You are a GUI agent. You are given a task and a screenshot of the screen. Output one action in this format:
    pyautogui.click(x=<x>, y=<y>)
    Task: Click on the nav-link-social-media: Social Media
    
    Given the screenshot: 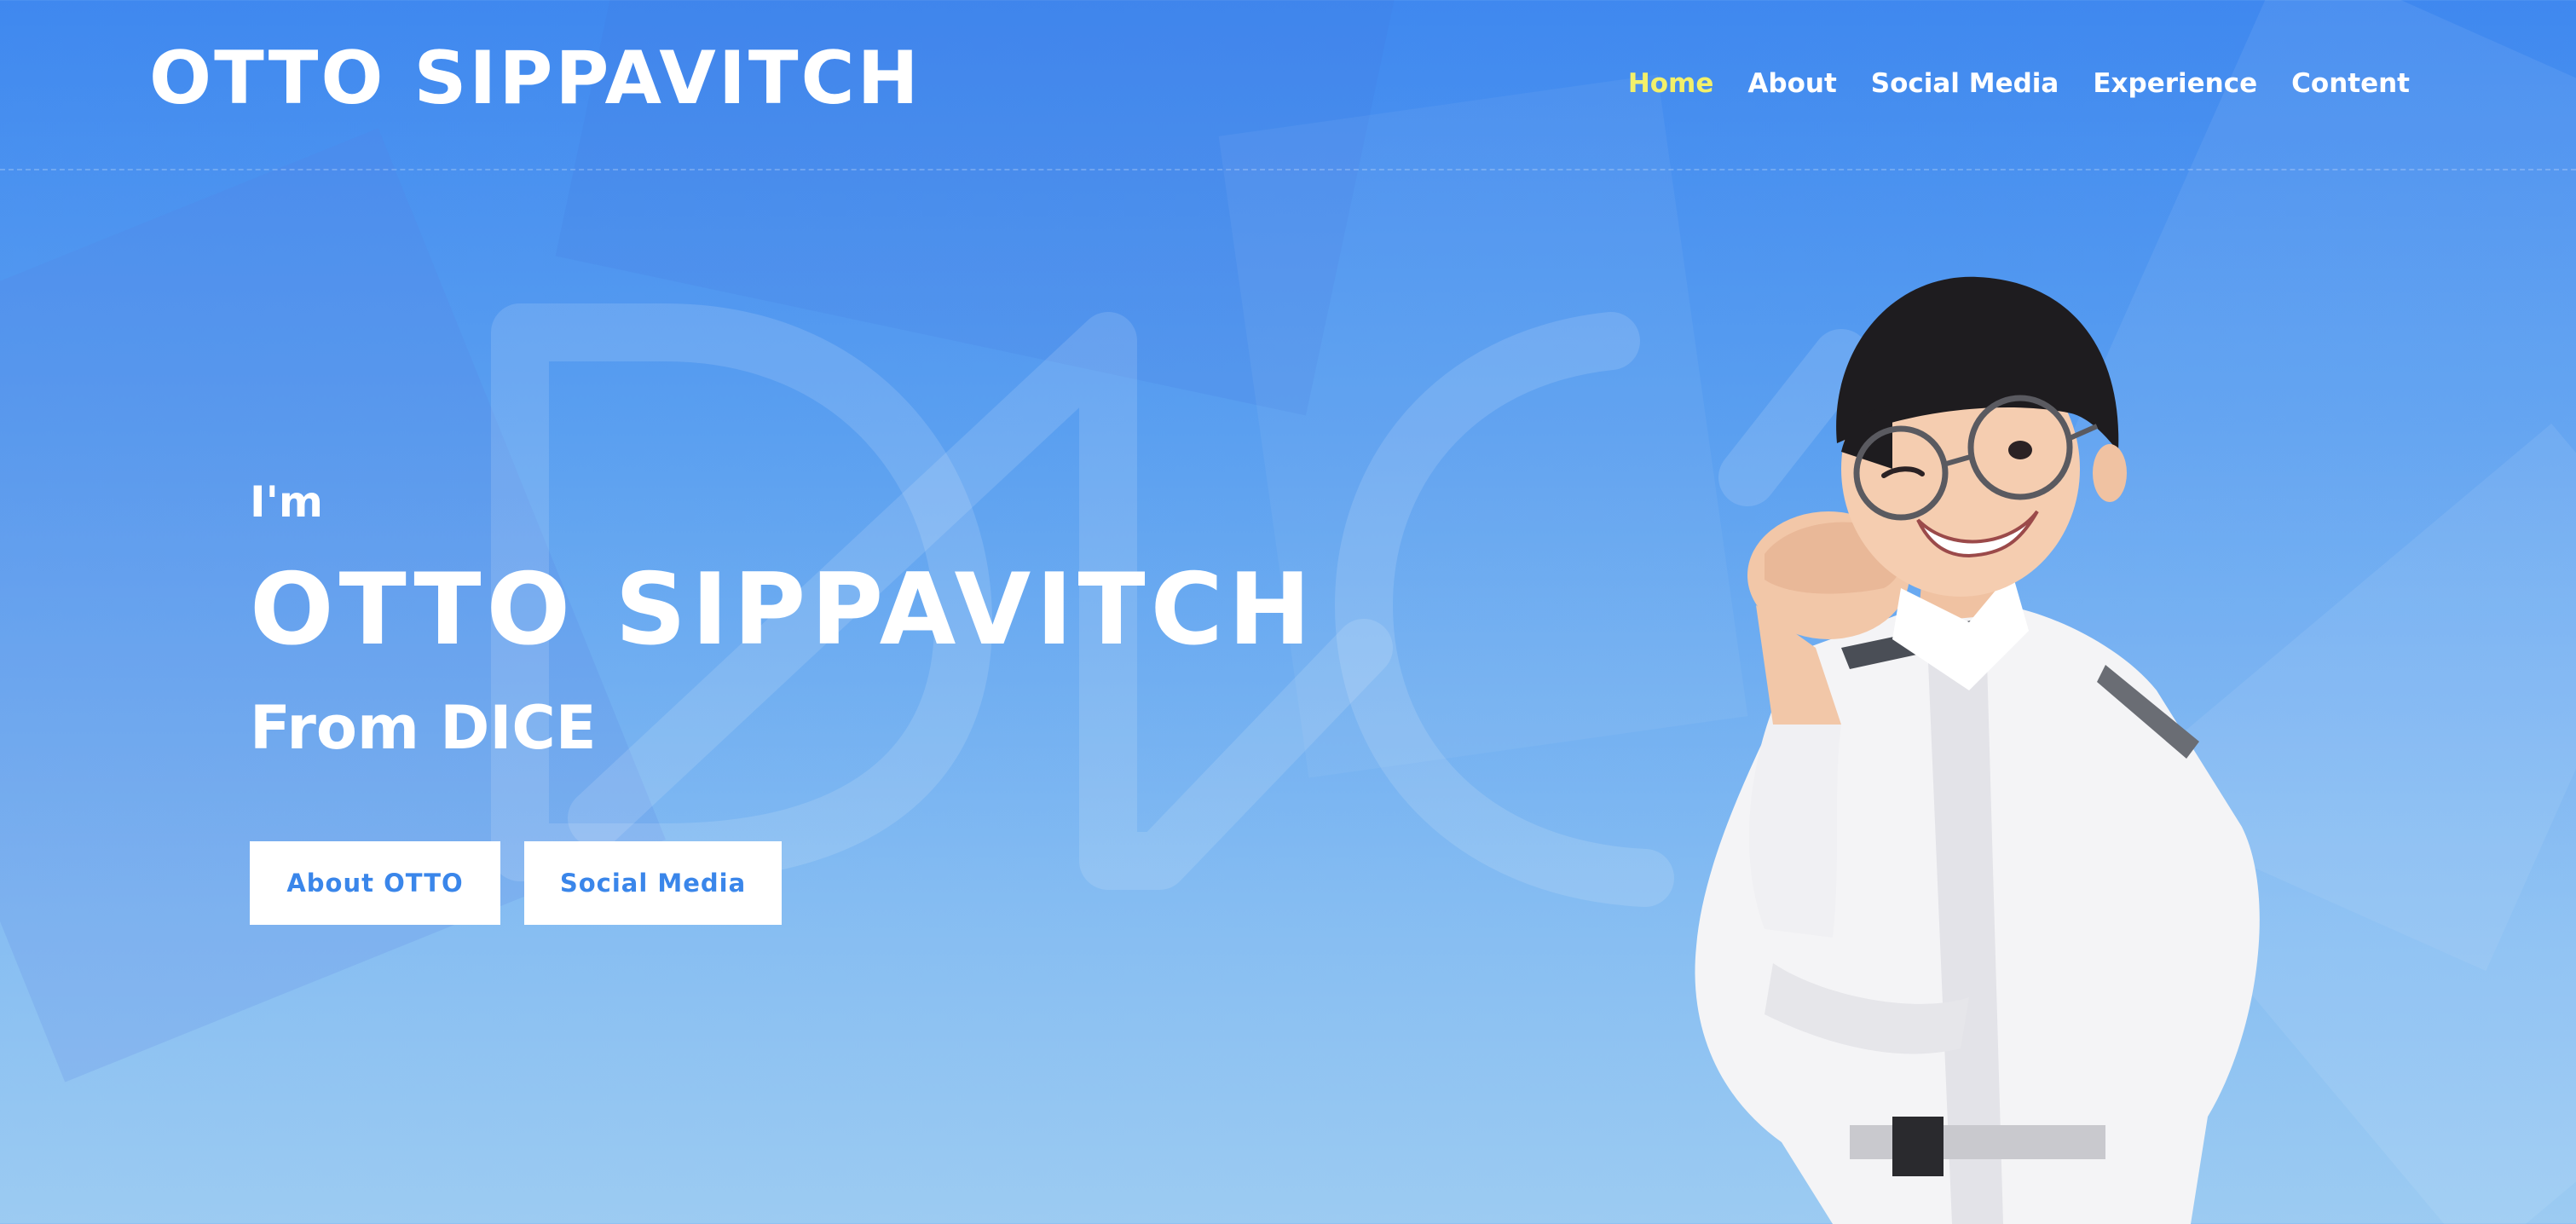 What is the action you would take?
    pyautogui.click(x=1965, y=83)
    